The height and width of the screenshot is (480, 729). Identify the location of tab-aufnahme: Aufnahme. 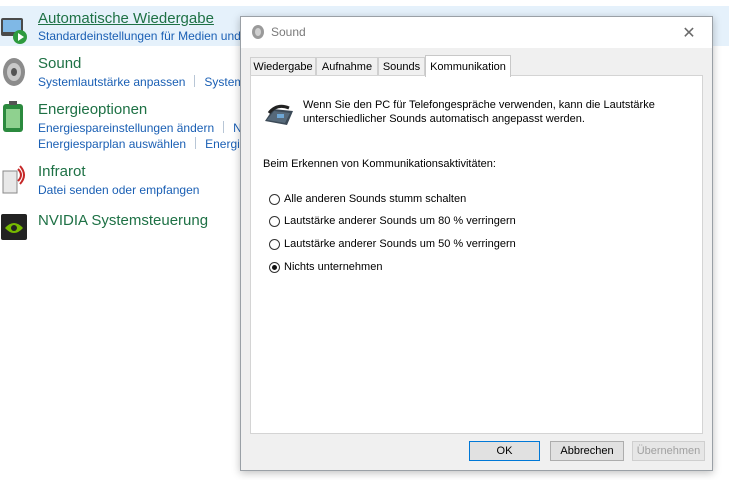
(347, 66).